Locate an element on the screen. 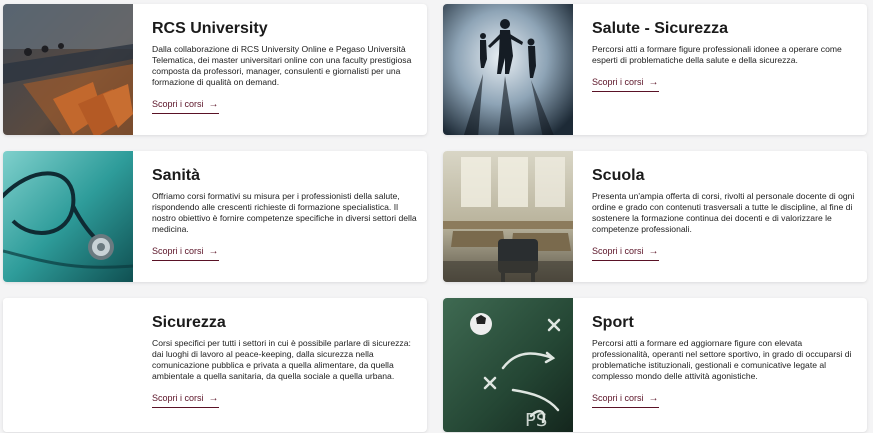  card-image-classroom is located at coordinates (508, 216).